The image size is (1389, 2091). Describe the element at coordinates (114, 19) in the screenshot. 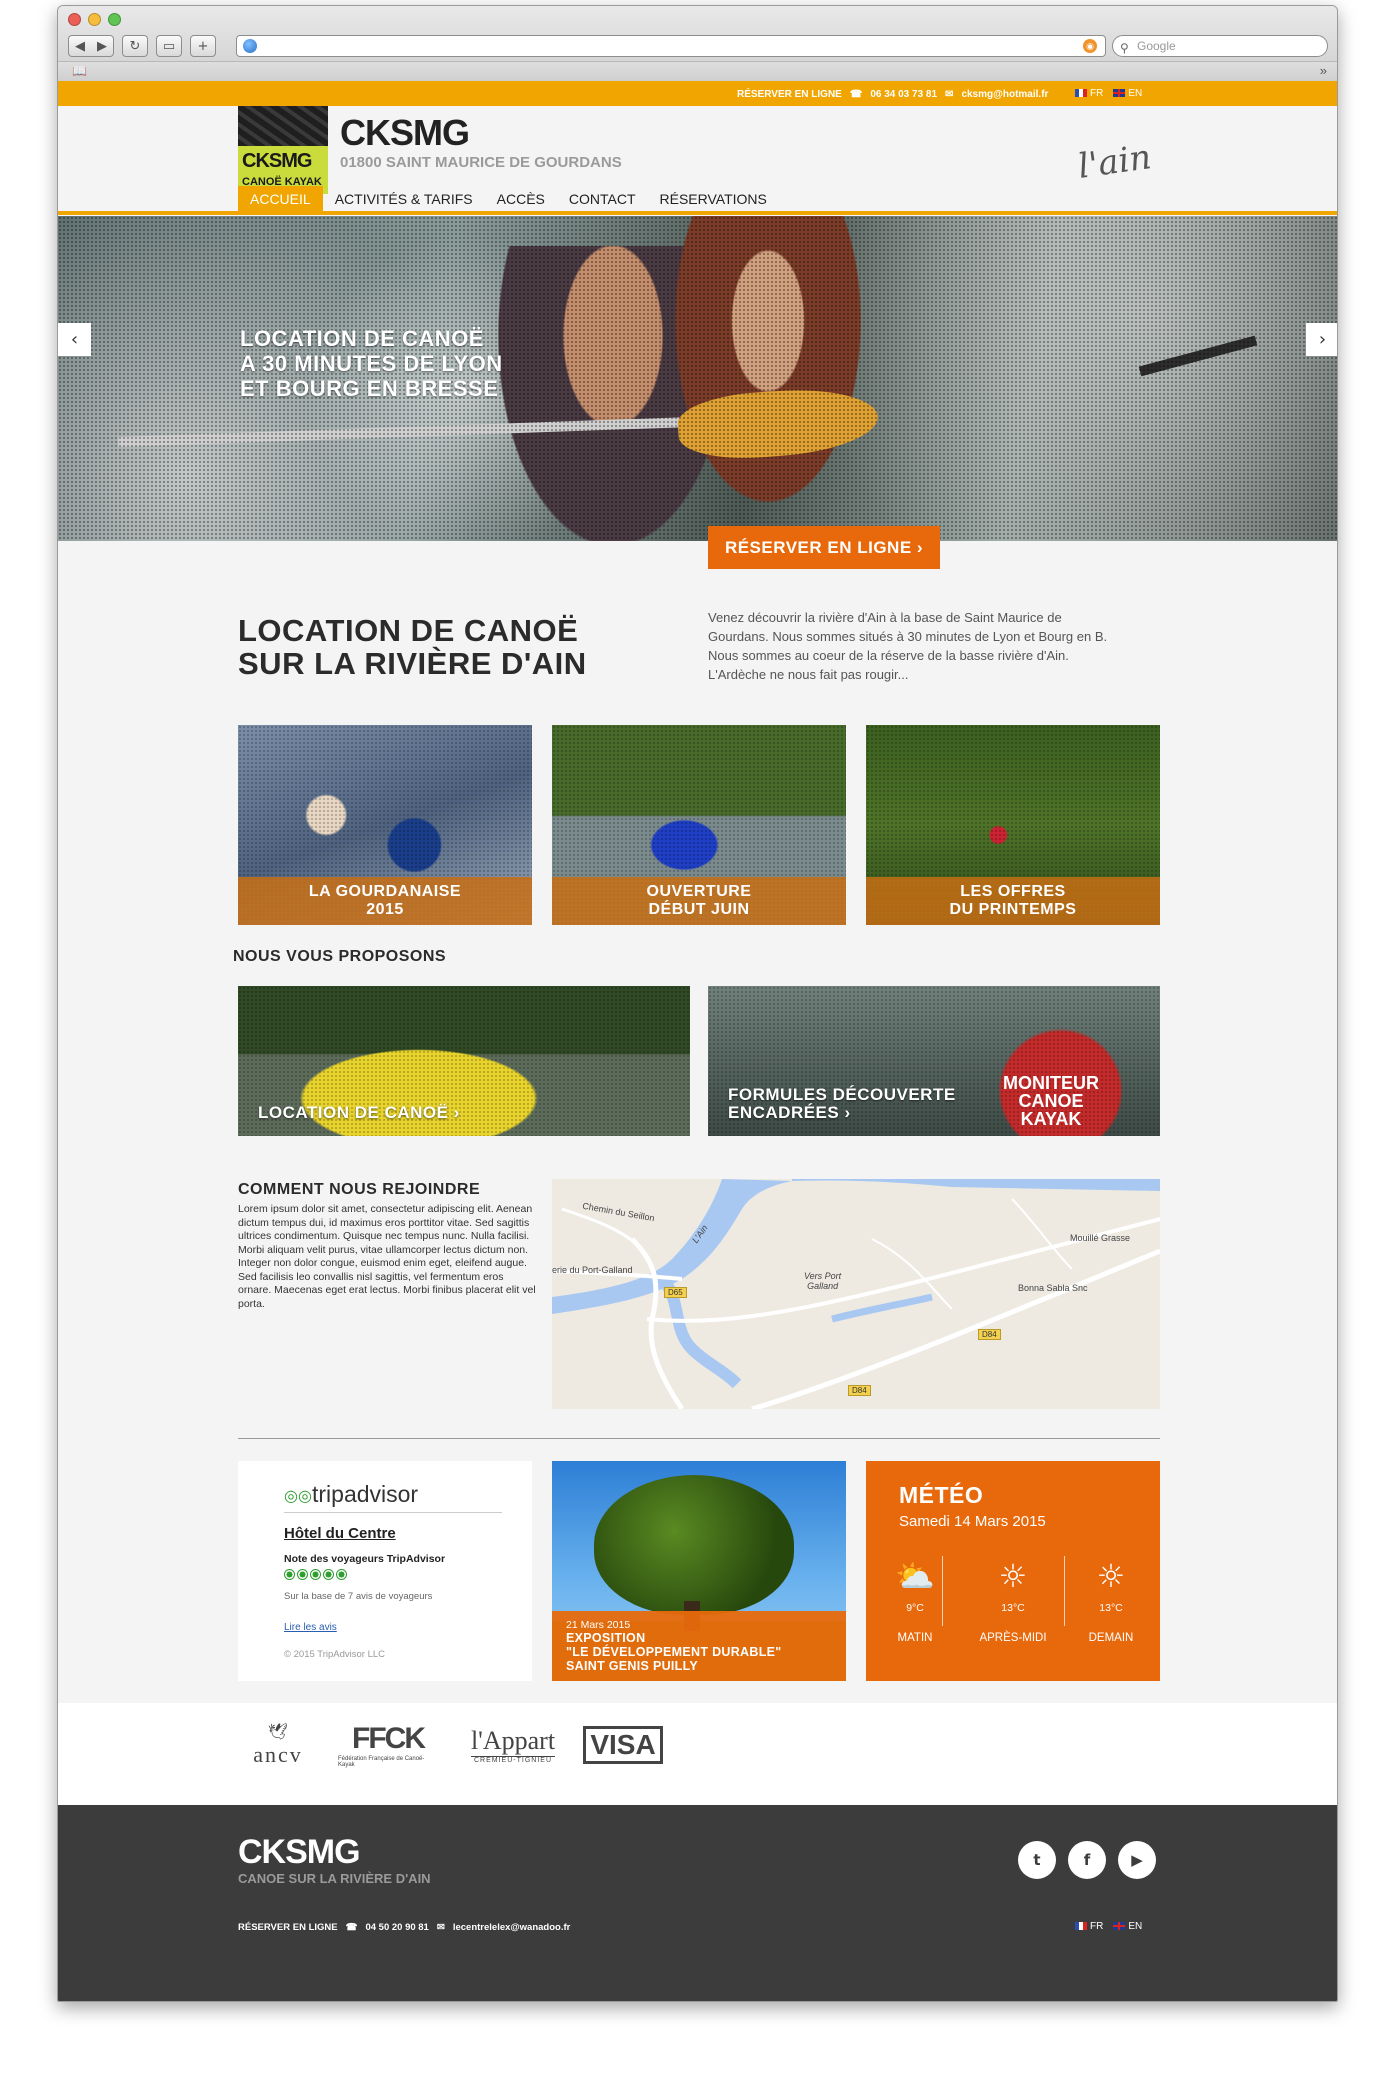

I see `zoom-window-button` at that location.